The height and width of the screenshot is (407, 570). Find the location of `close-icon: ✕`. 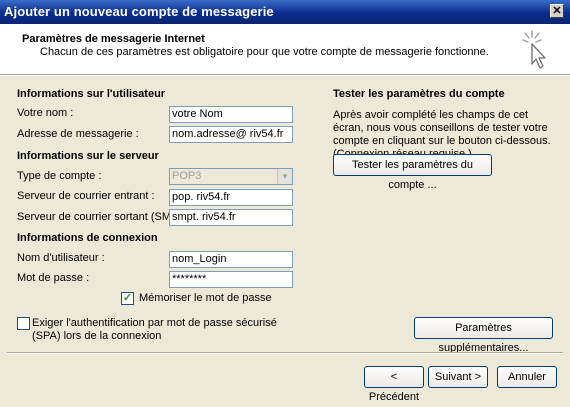

close-icon: ✕ is located at coordinates (557, 11).